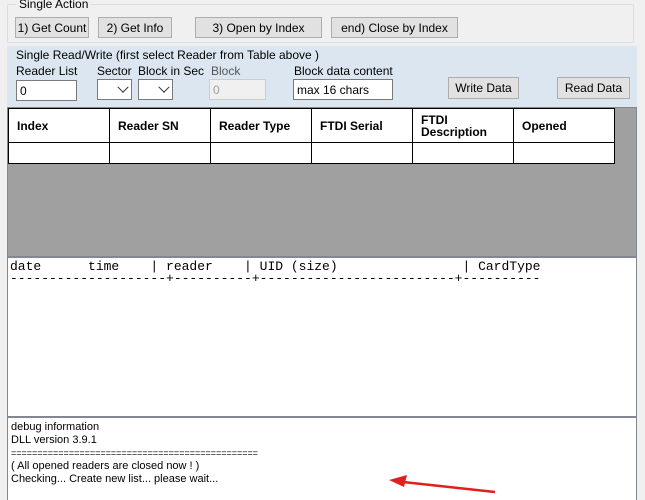 Image resolution: width=645 pixels, height=500 pixels. Describe the element at coordinates (343, 89) in the screenshot. I see `block-data-input` at that location.